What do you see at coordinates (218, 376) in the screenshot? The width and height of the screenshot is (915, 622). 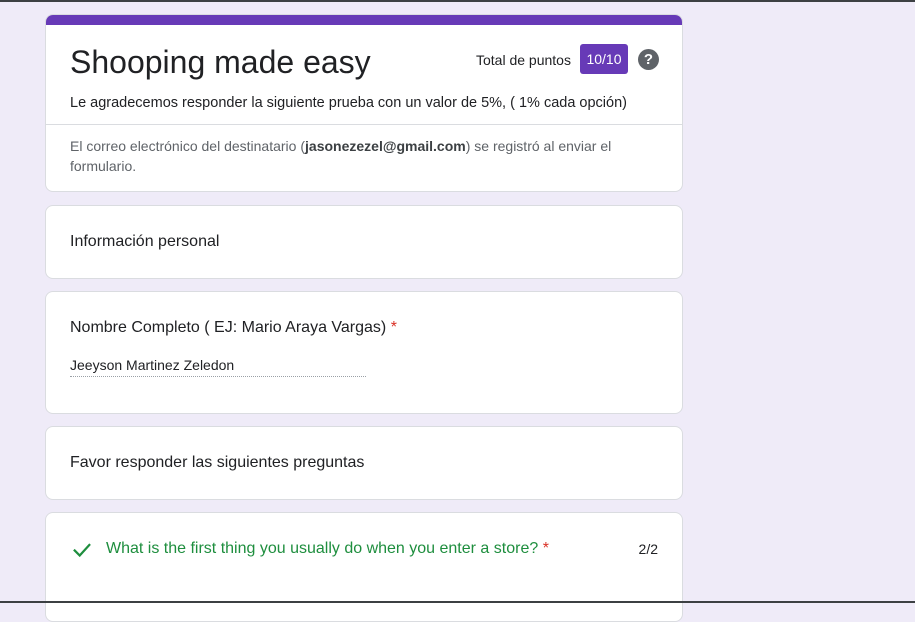 I see `answer-underline` at bounding box center [218, 376].